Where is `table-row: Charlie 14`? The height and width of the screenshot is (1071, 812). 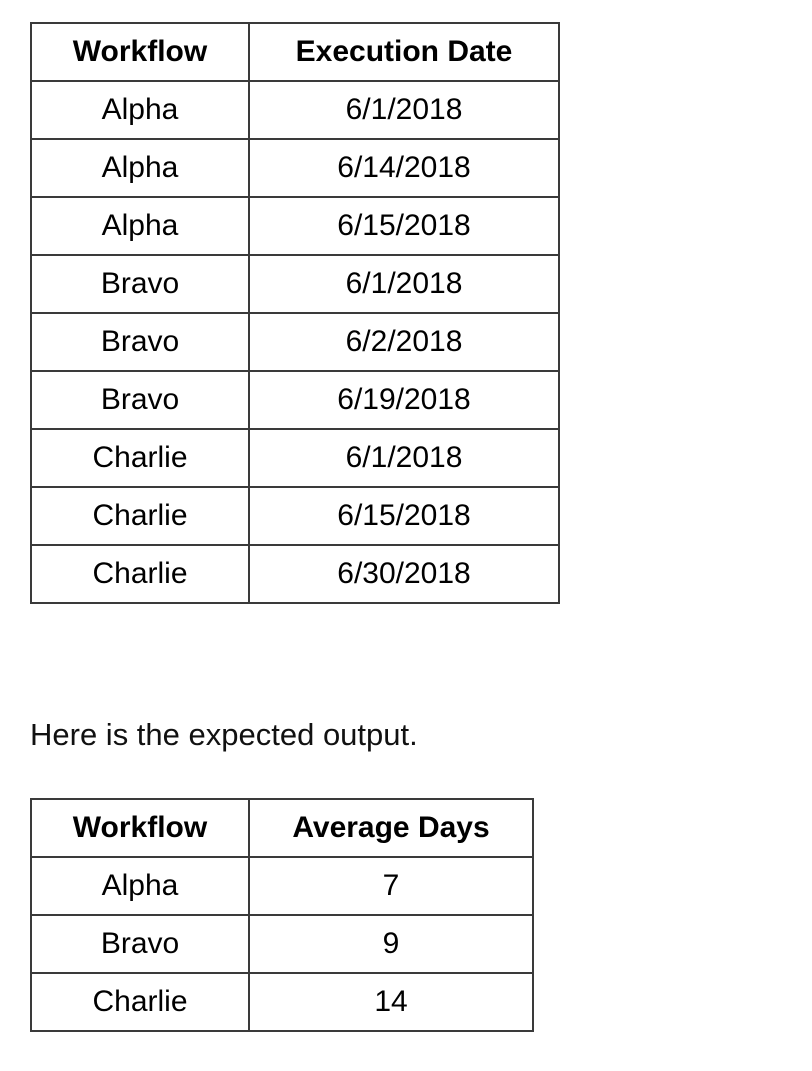
table-row: Charlie 14 is located at coordinates (282, 1002).